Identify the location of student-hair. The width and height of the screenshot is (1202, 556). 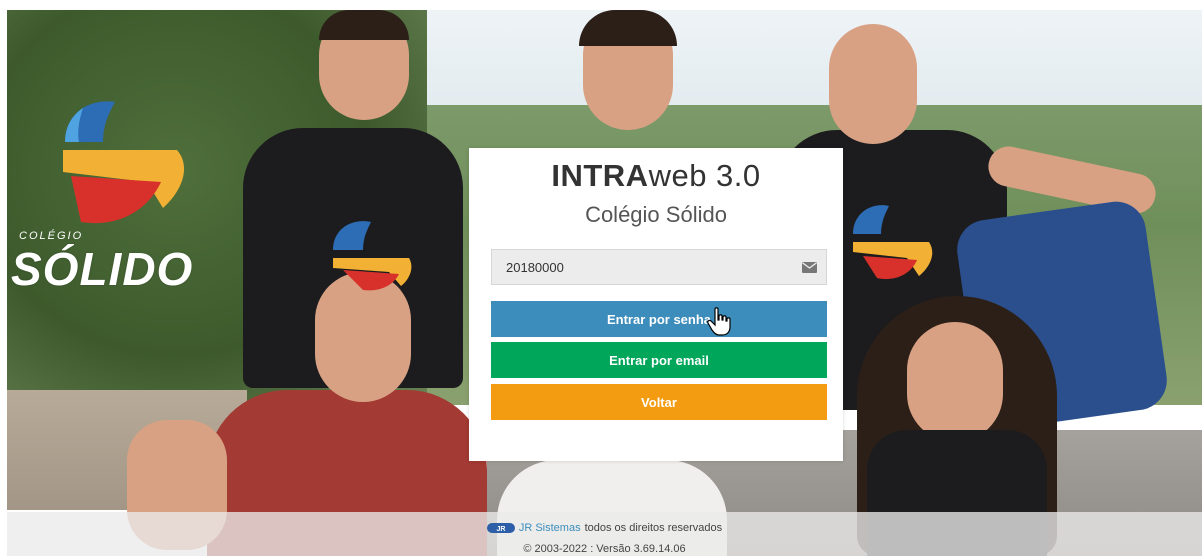
(364, 25).